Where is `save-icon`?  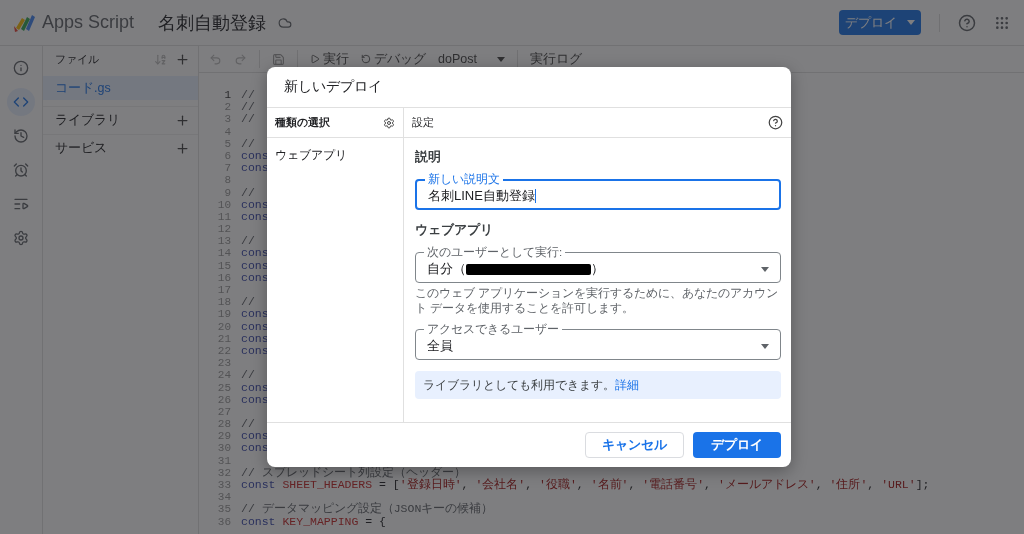 save-icon is located at coordinates (278, 59).